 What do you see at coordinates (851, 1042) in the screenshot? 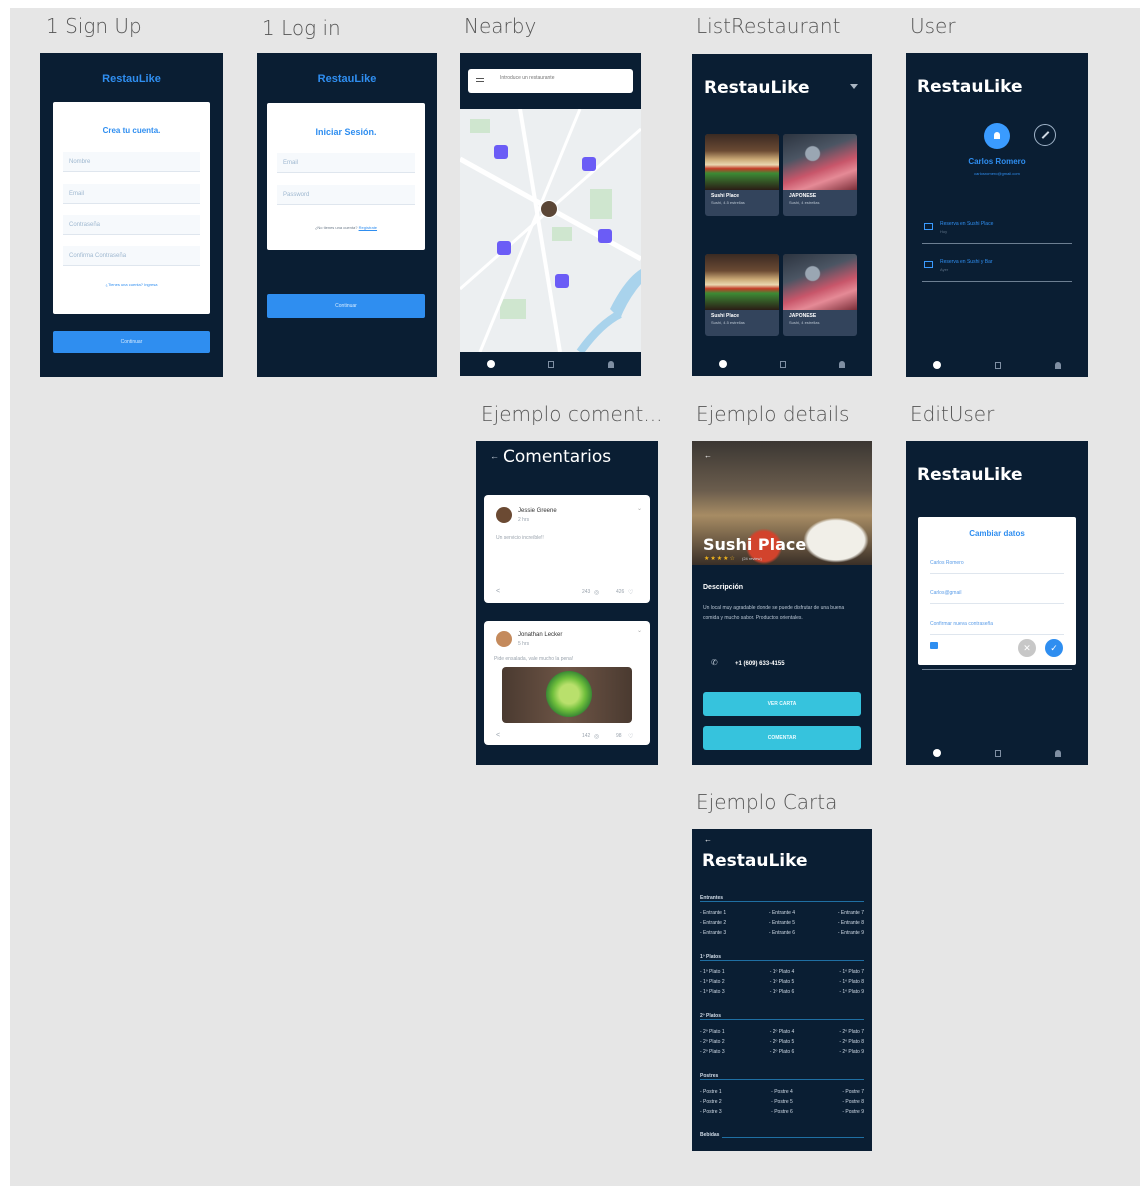
I see `menu-item: - 2º Plato 8` at bounding box center [851, 1042].